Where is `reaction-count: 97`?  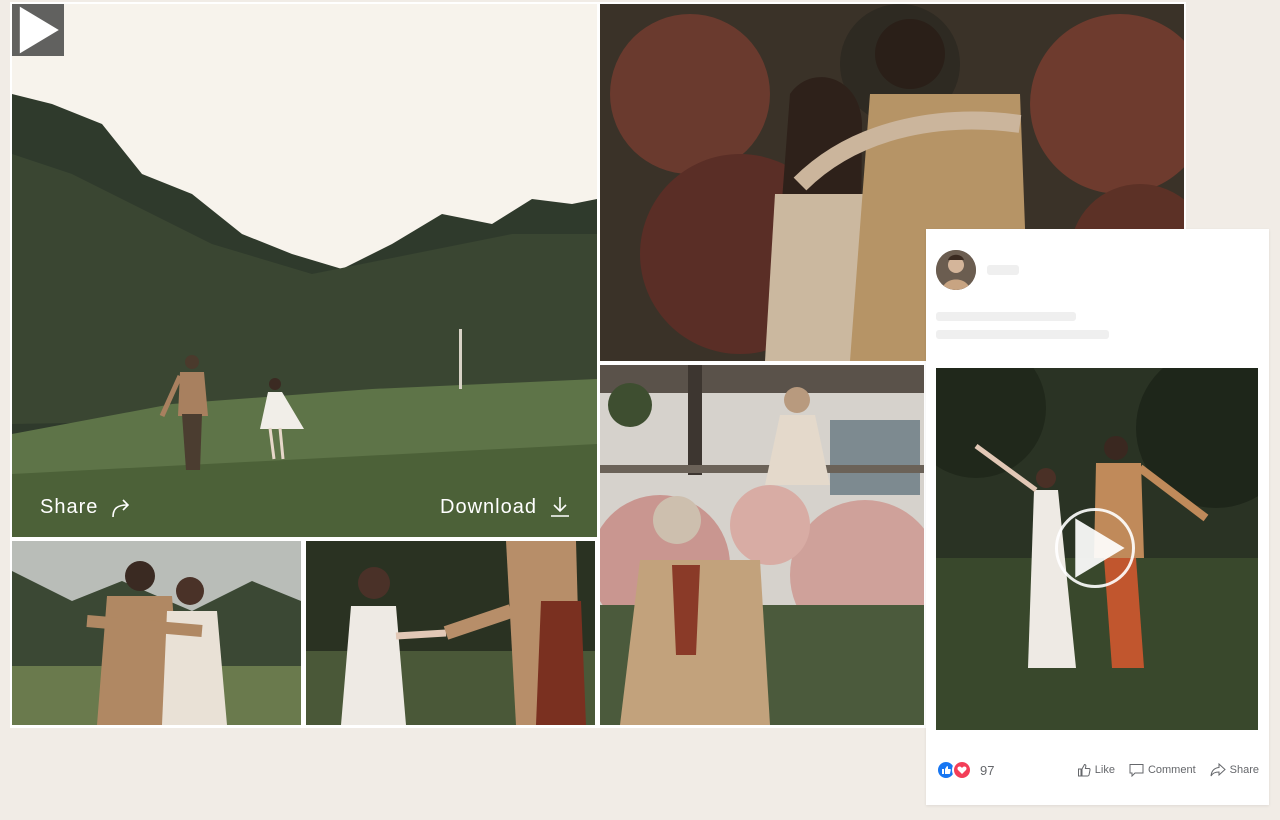 reaction-count: 97 is located at coordinates (987, 770).